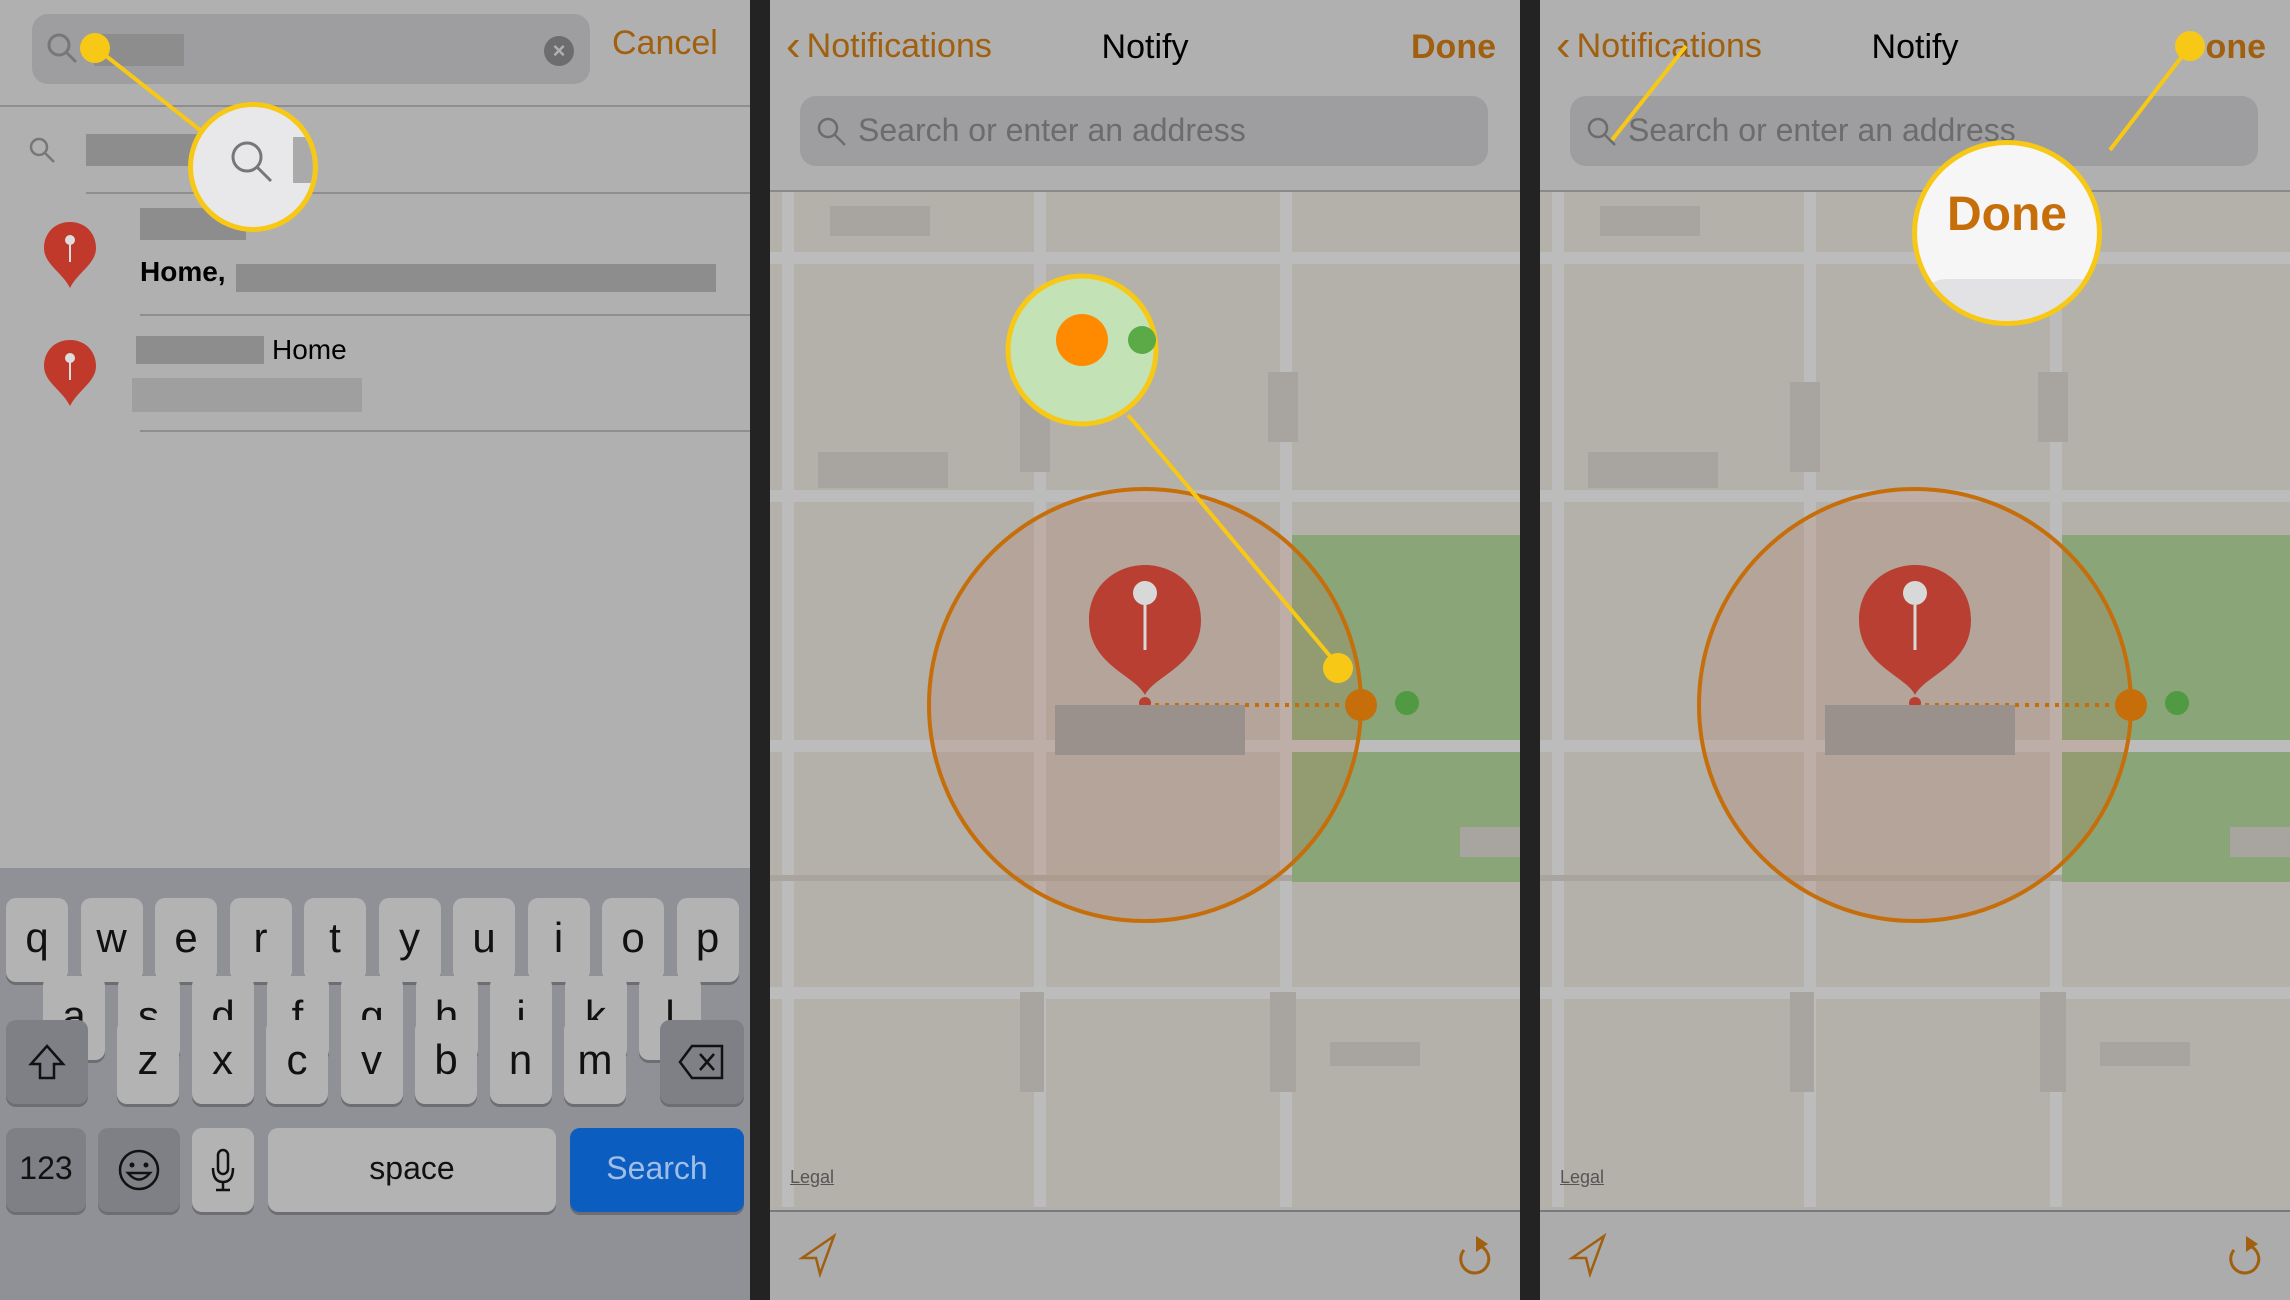  What do you see at coordinates (371, 1062) in the screenshot?
I see `key-v: v` at bounding box center [371, 1062].